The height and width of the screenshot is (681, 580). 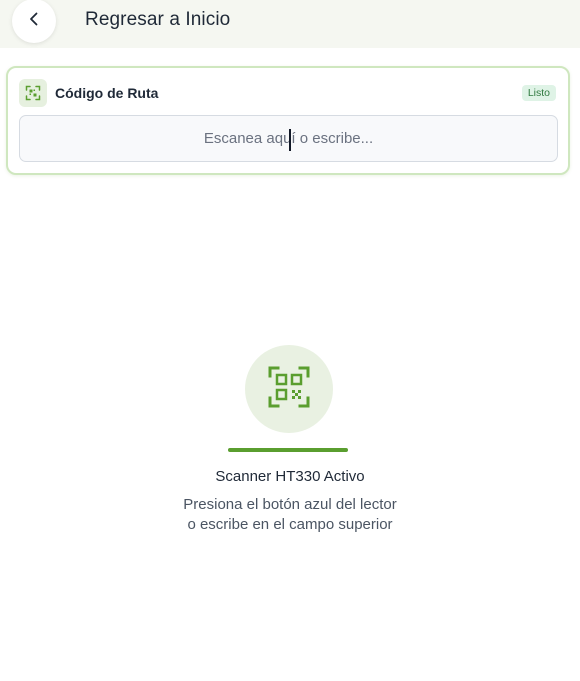 What do you see at coordinates (288, 450) in the screenshot?
I see `scanner-active-indicator` at bounding box center [288, 450].